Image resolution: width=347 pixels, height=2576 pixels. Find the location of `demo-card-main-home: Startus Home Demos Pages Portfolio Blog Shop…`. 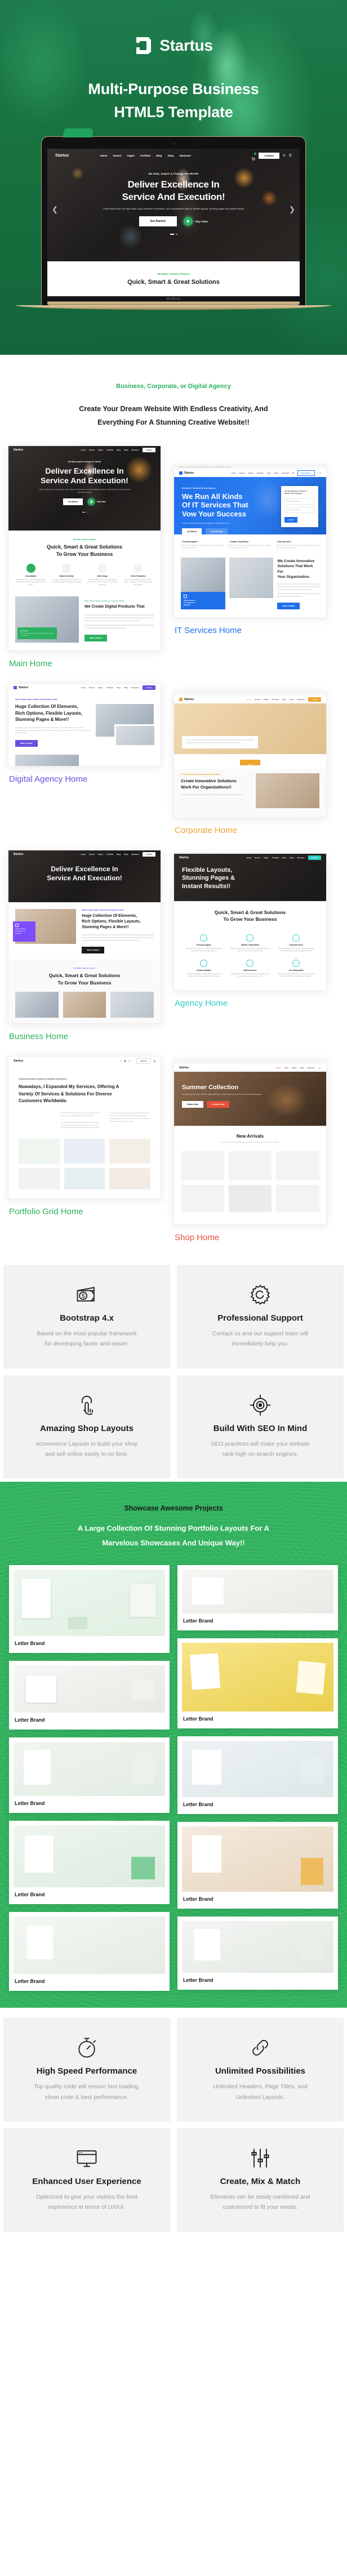

demo-card-main-home: Startus Home Demos Pages Portfolio Blog Shop… is located at coordinates (85, 548).